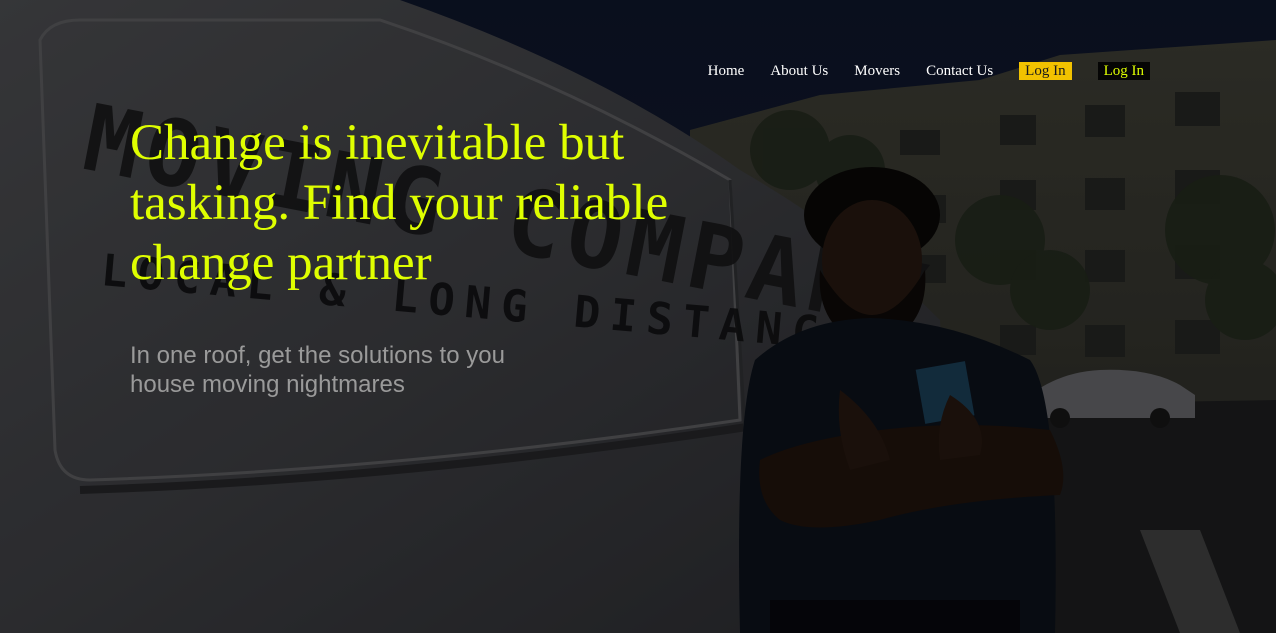 The height and width of the screenshot is (633, 1276). Describe the element at coordinates (726, 71) in the screenshot. I see `nav-link-home: Home` at that location.